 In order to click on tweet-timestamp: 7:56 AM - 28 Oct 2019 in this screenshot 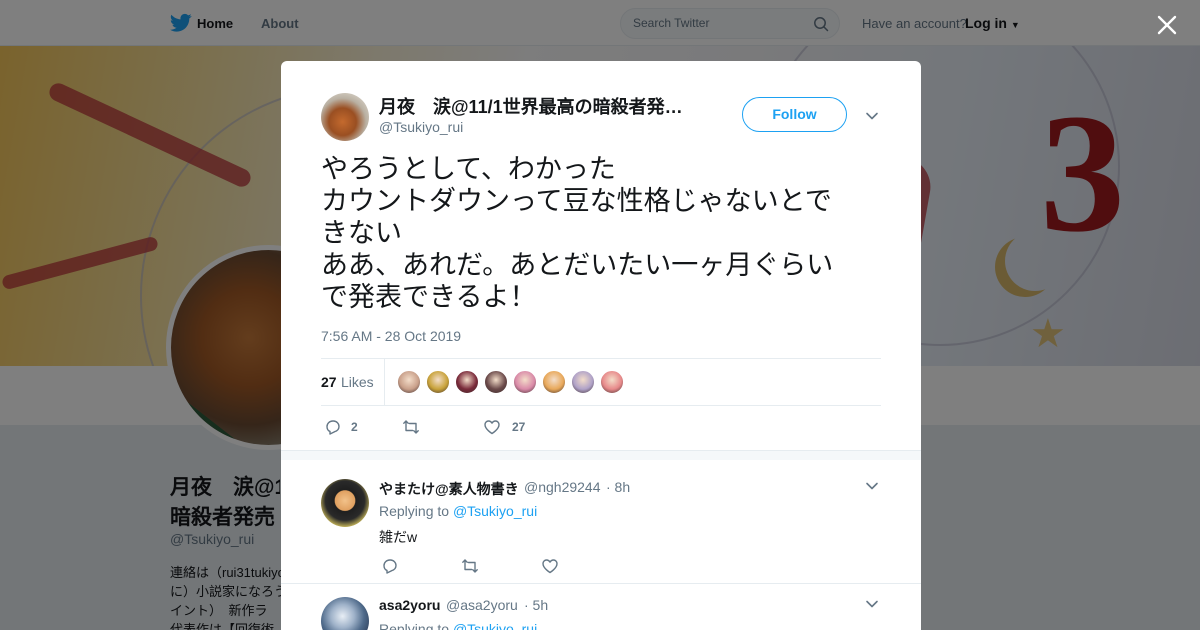, I will do `click(391, 336)`.